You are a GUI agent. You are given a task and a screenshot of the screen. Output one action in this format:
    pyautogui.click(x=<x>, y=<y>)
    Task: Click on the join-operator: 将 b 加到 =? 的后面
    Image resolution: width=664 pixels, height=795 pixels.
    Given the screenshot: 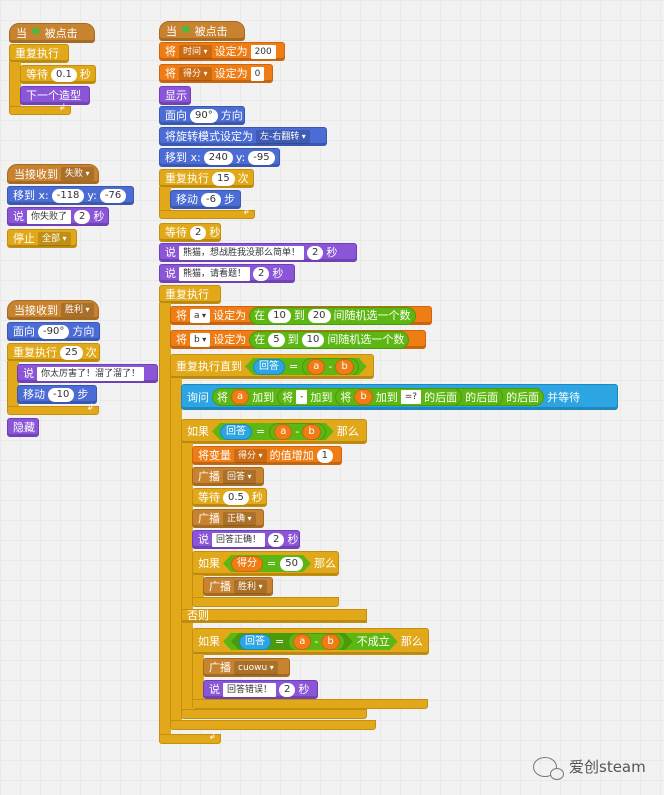 What is the action you would take?
    pyautogui.click(x=399, y=397)
    